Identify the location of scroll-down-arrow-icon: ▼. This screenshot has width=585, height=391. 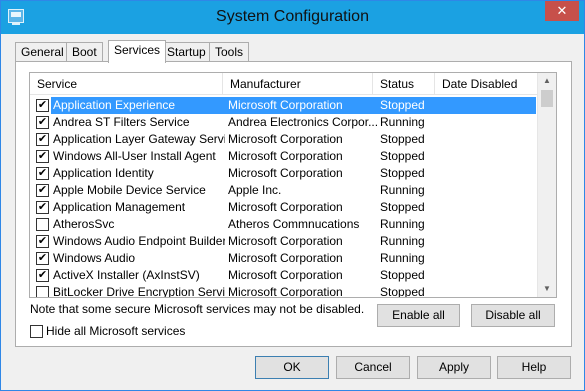
(547, 289).